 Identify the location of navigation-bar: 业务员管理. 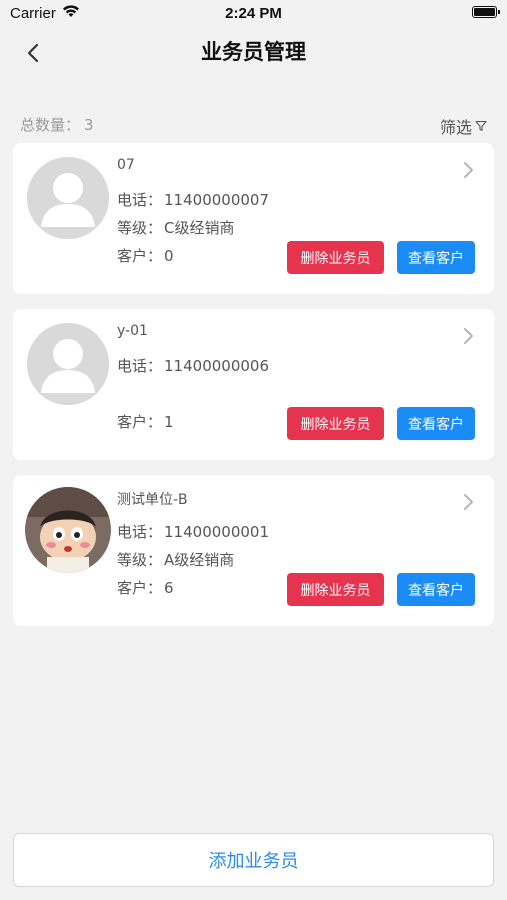
(253, 52).